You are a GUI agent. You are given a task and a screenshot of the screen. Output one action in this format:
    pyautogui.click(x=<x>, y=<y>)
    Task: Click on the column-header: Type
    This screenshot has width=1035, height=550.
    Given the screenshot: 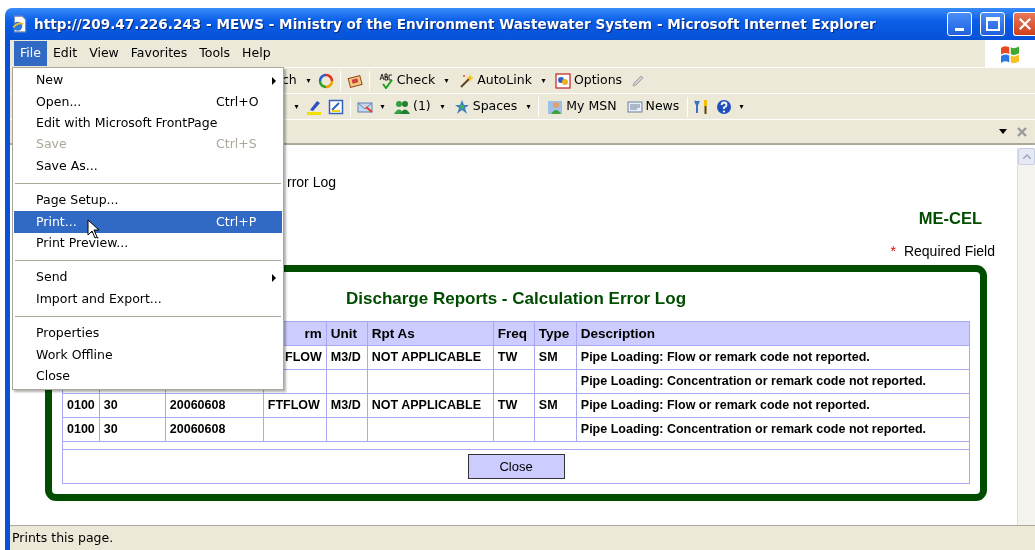 What is the action you would take?
    pyautogui.click(x=555, y=333)
    